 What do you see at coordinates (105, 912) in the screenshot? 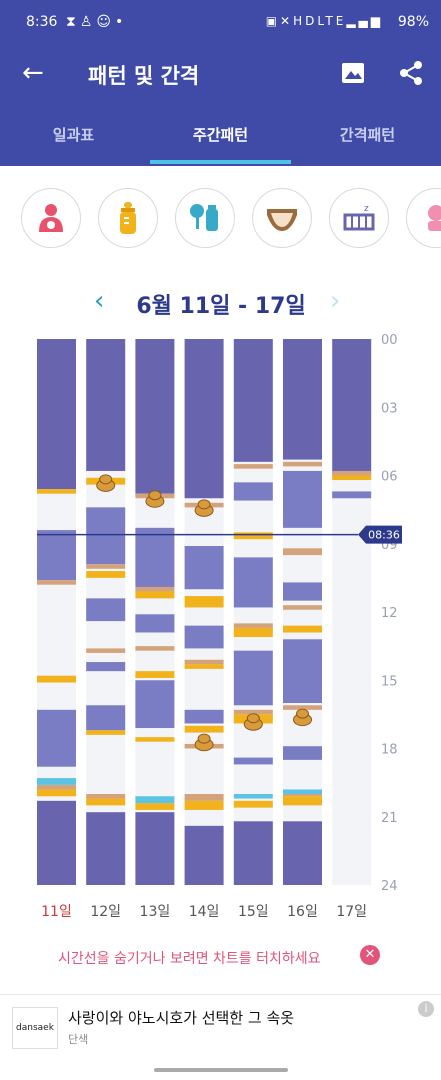
I see `day-label: 12일` at bounding box center [105, 912].